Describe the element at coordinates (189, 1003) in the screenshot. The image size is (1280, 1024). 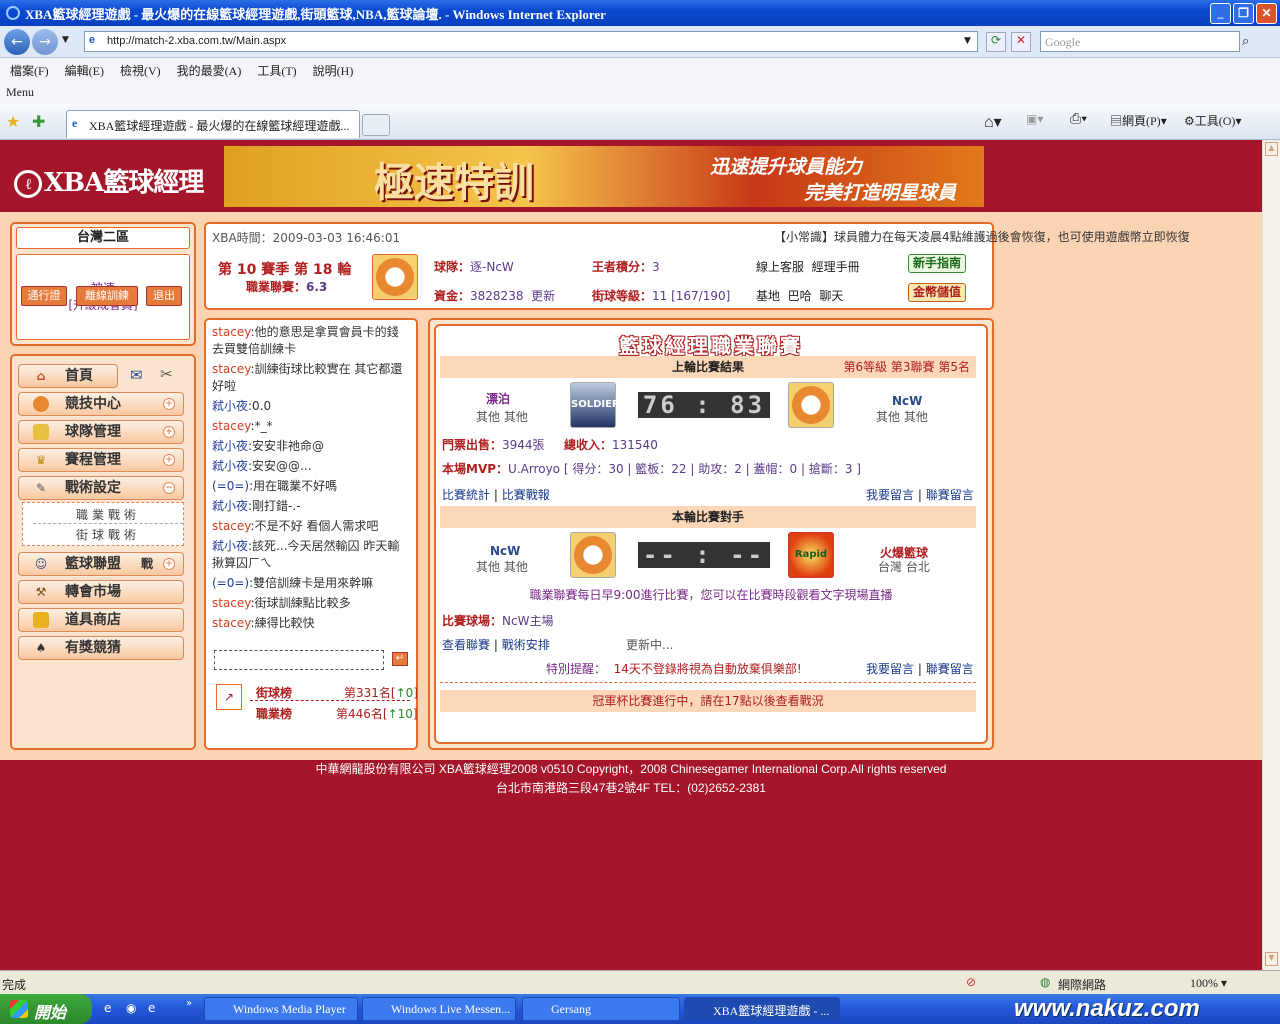
I see `quicklaunch-more-icon: »` at that location.